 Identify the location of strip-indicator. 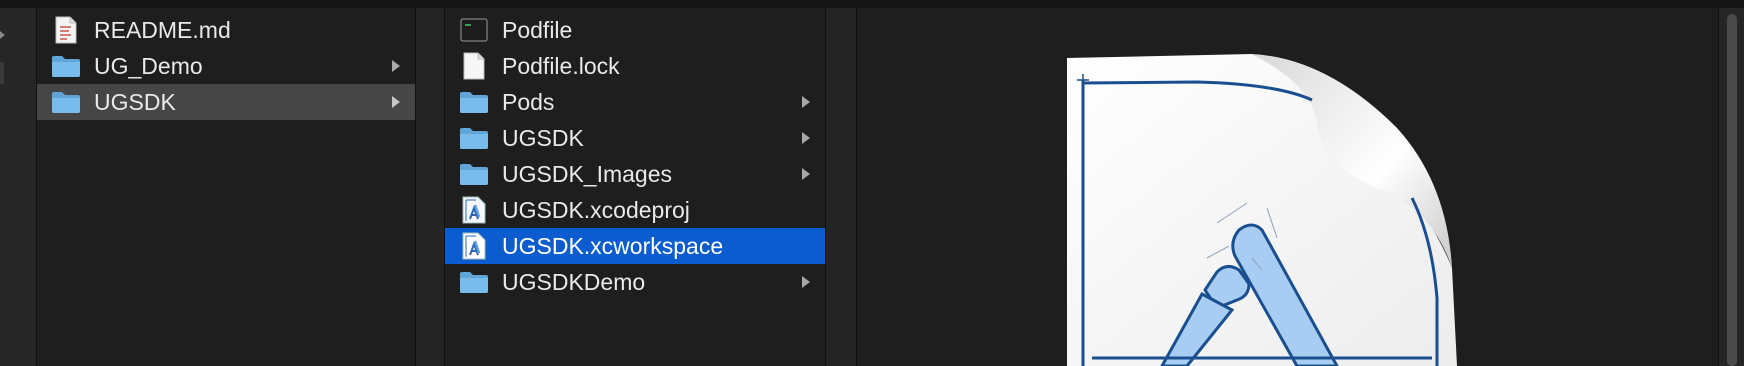
(2, 73).